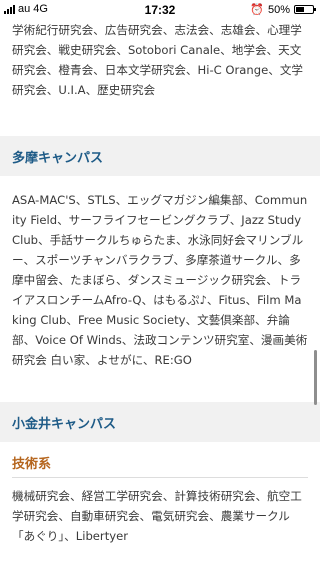  Describe the element at coordinates (160, 466) in the screenshot. I see `subheader-tech: 技術系` at that location.